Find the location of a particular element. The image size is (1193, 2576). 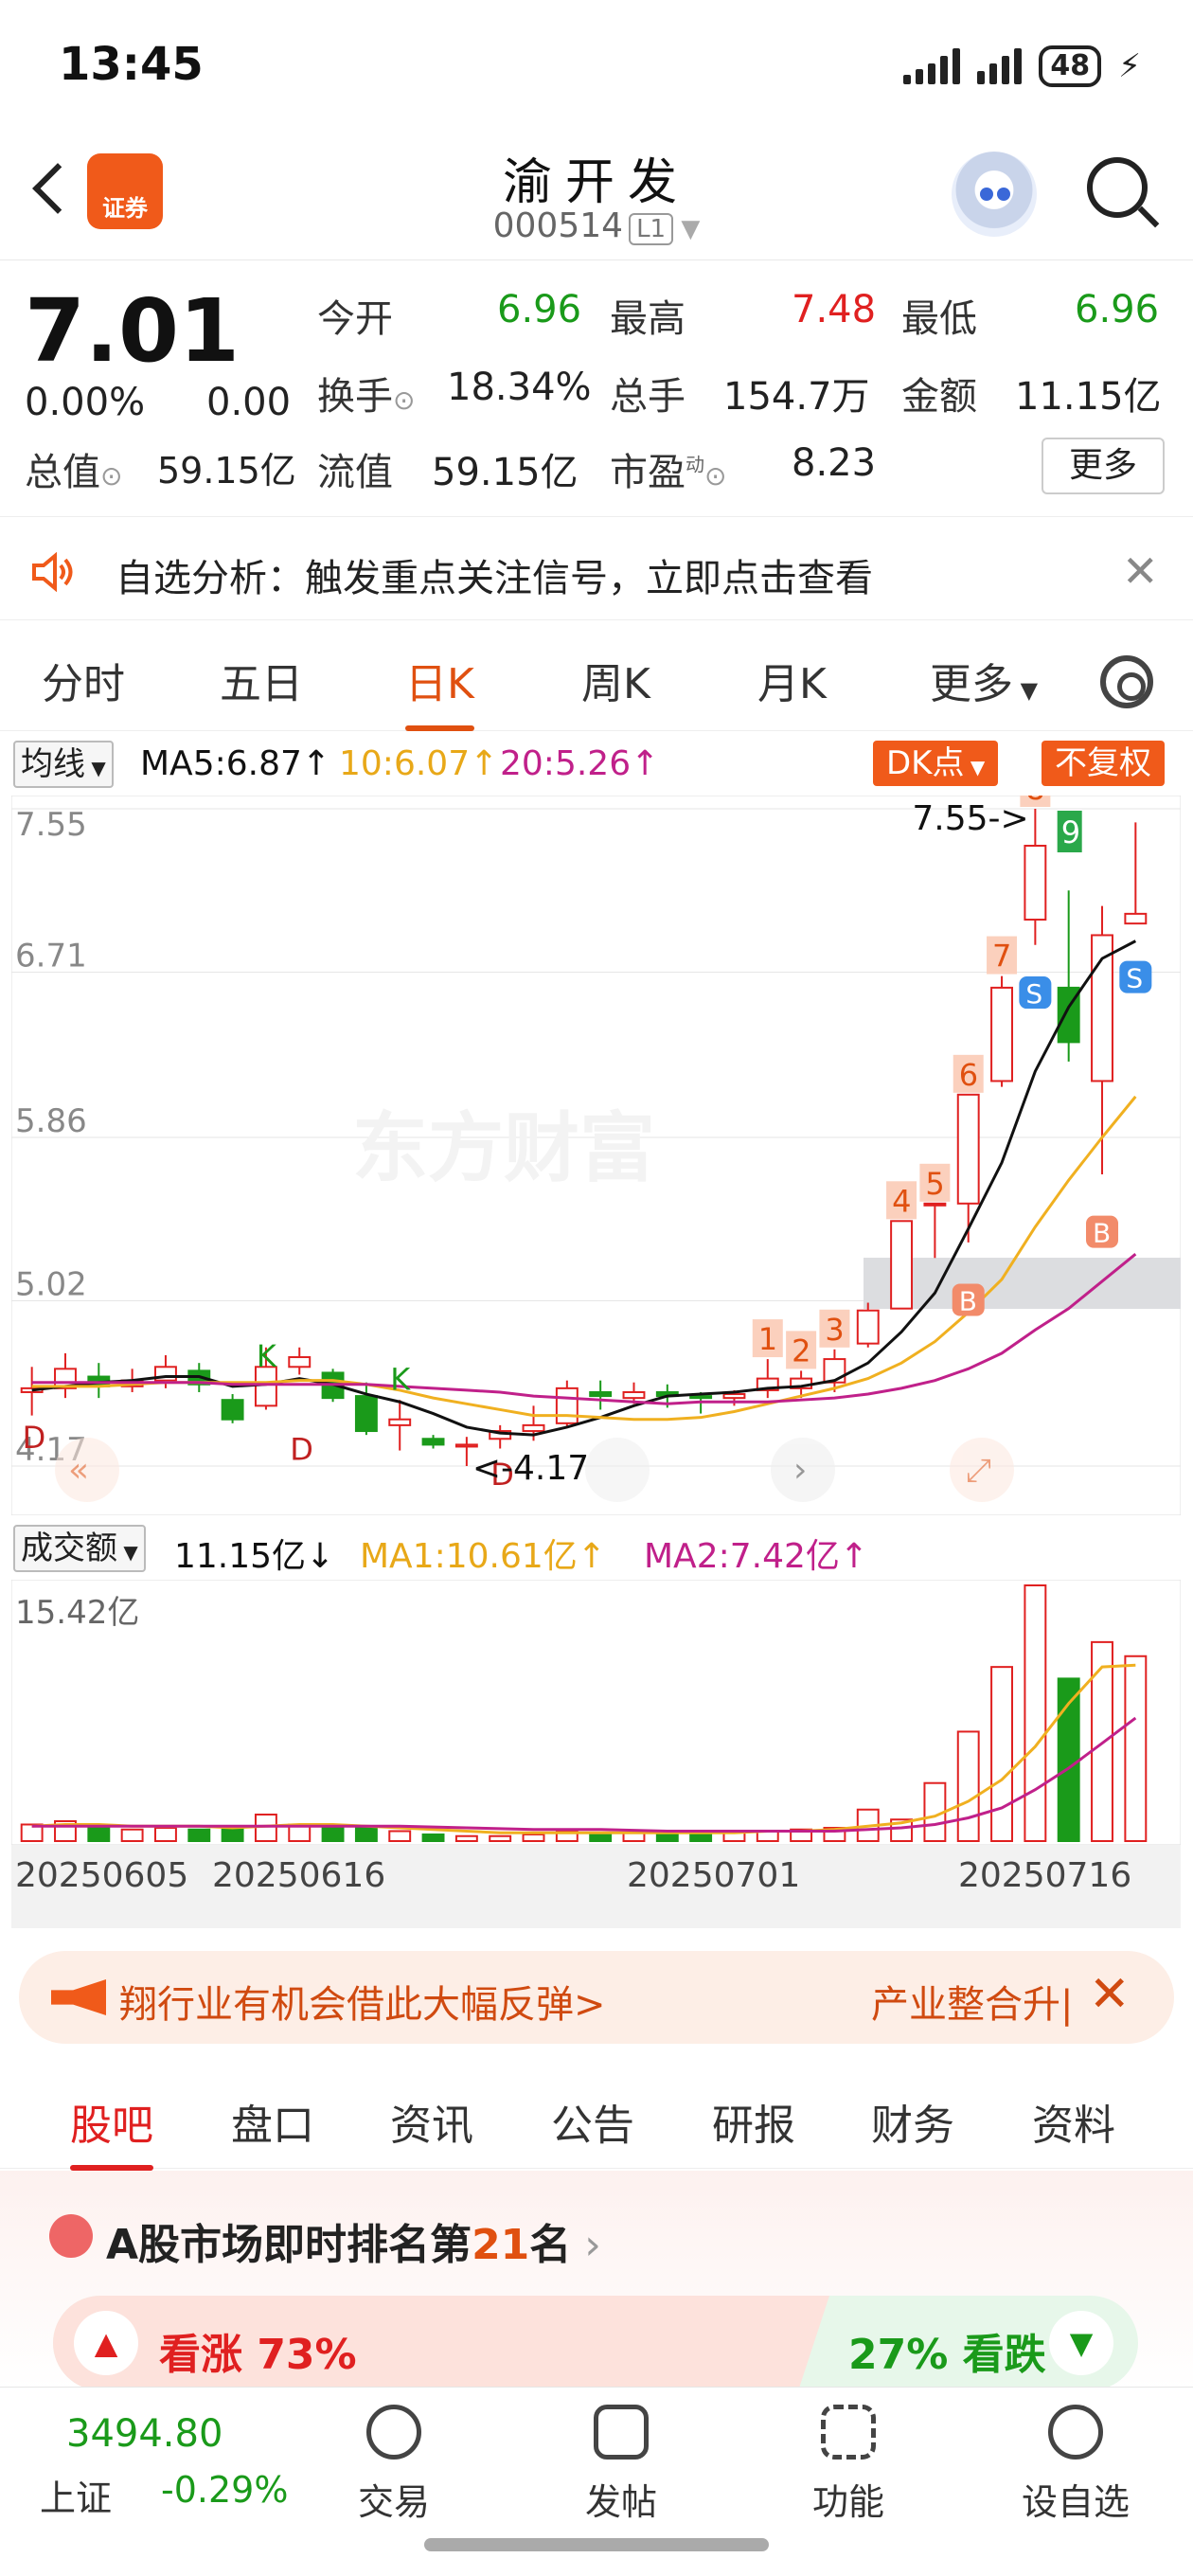

tab-guba: 股吧 is located at coordinates (111, 2131).